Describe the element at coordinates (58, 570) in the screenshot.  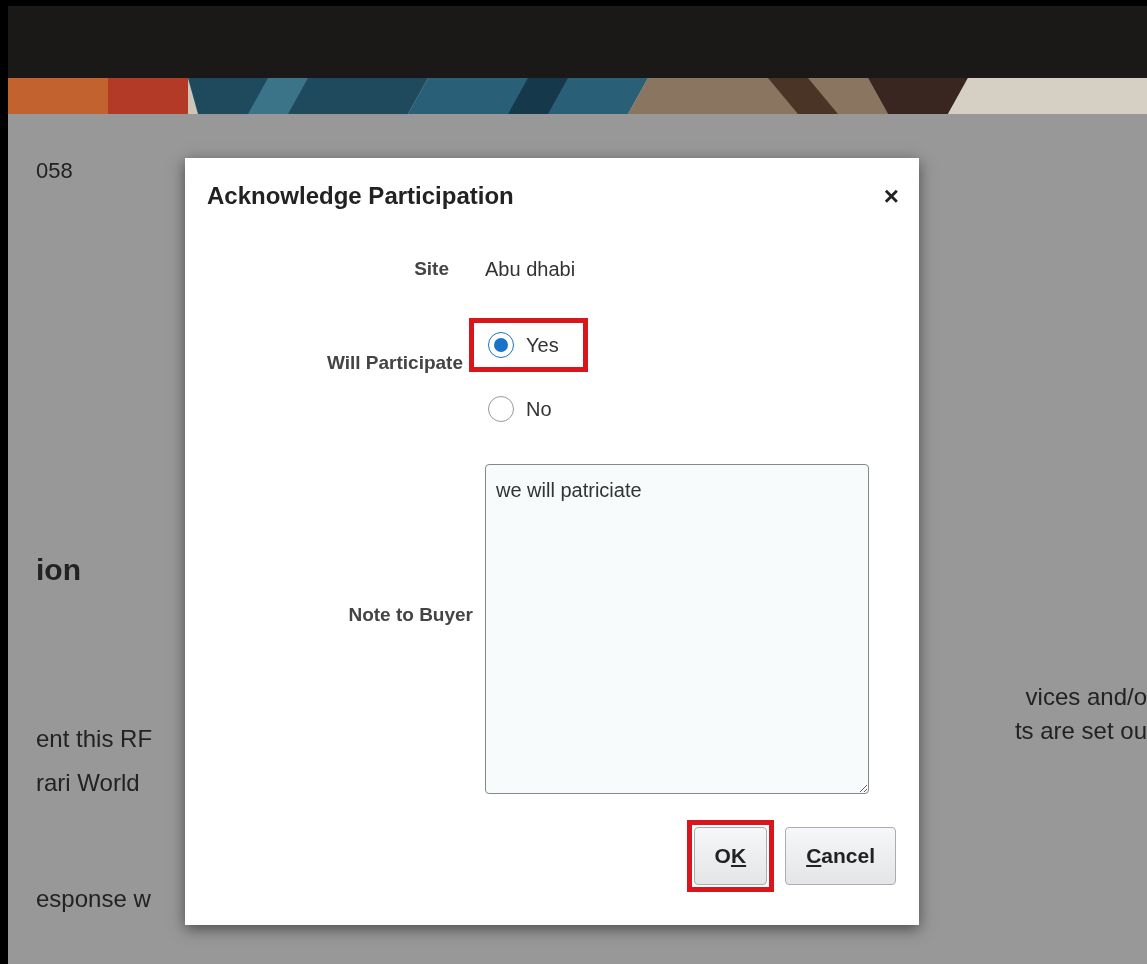
I see `section-heading: ion` at that location.